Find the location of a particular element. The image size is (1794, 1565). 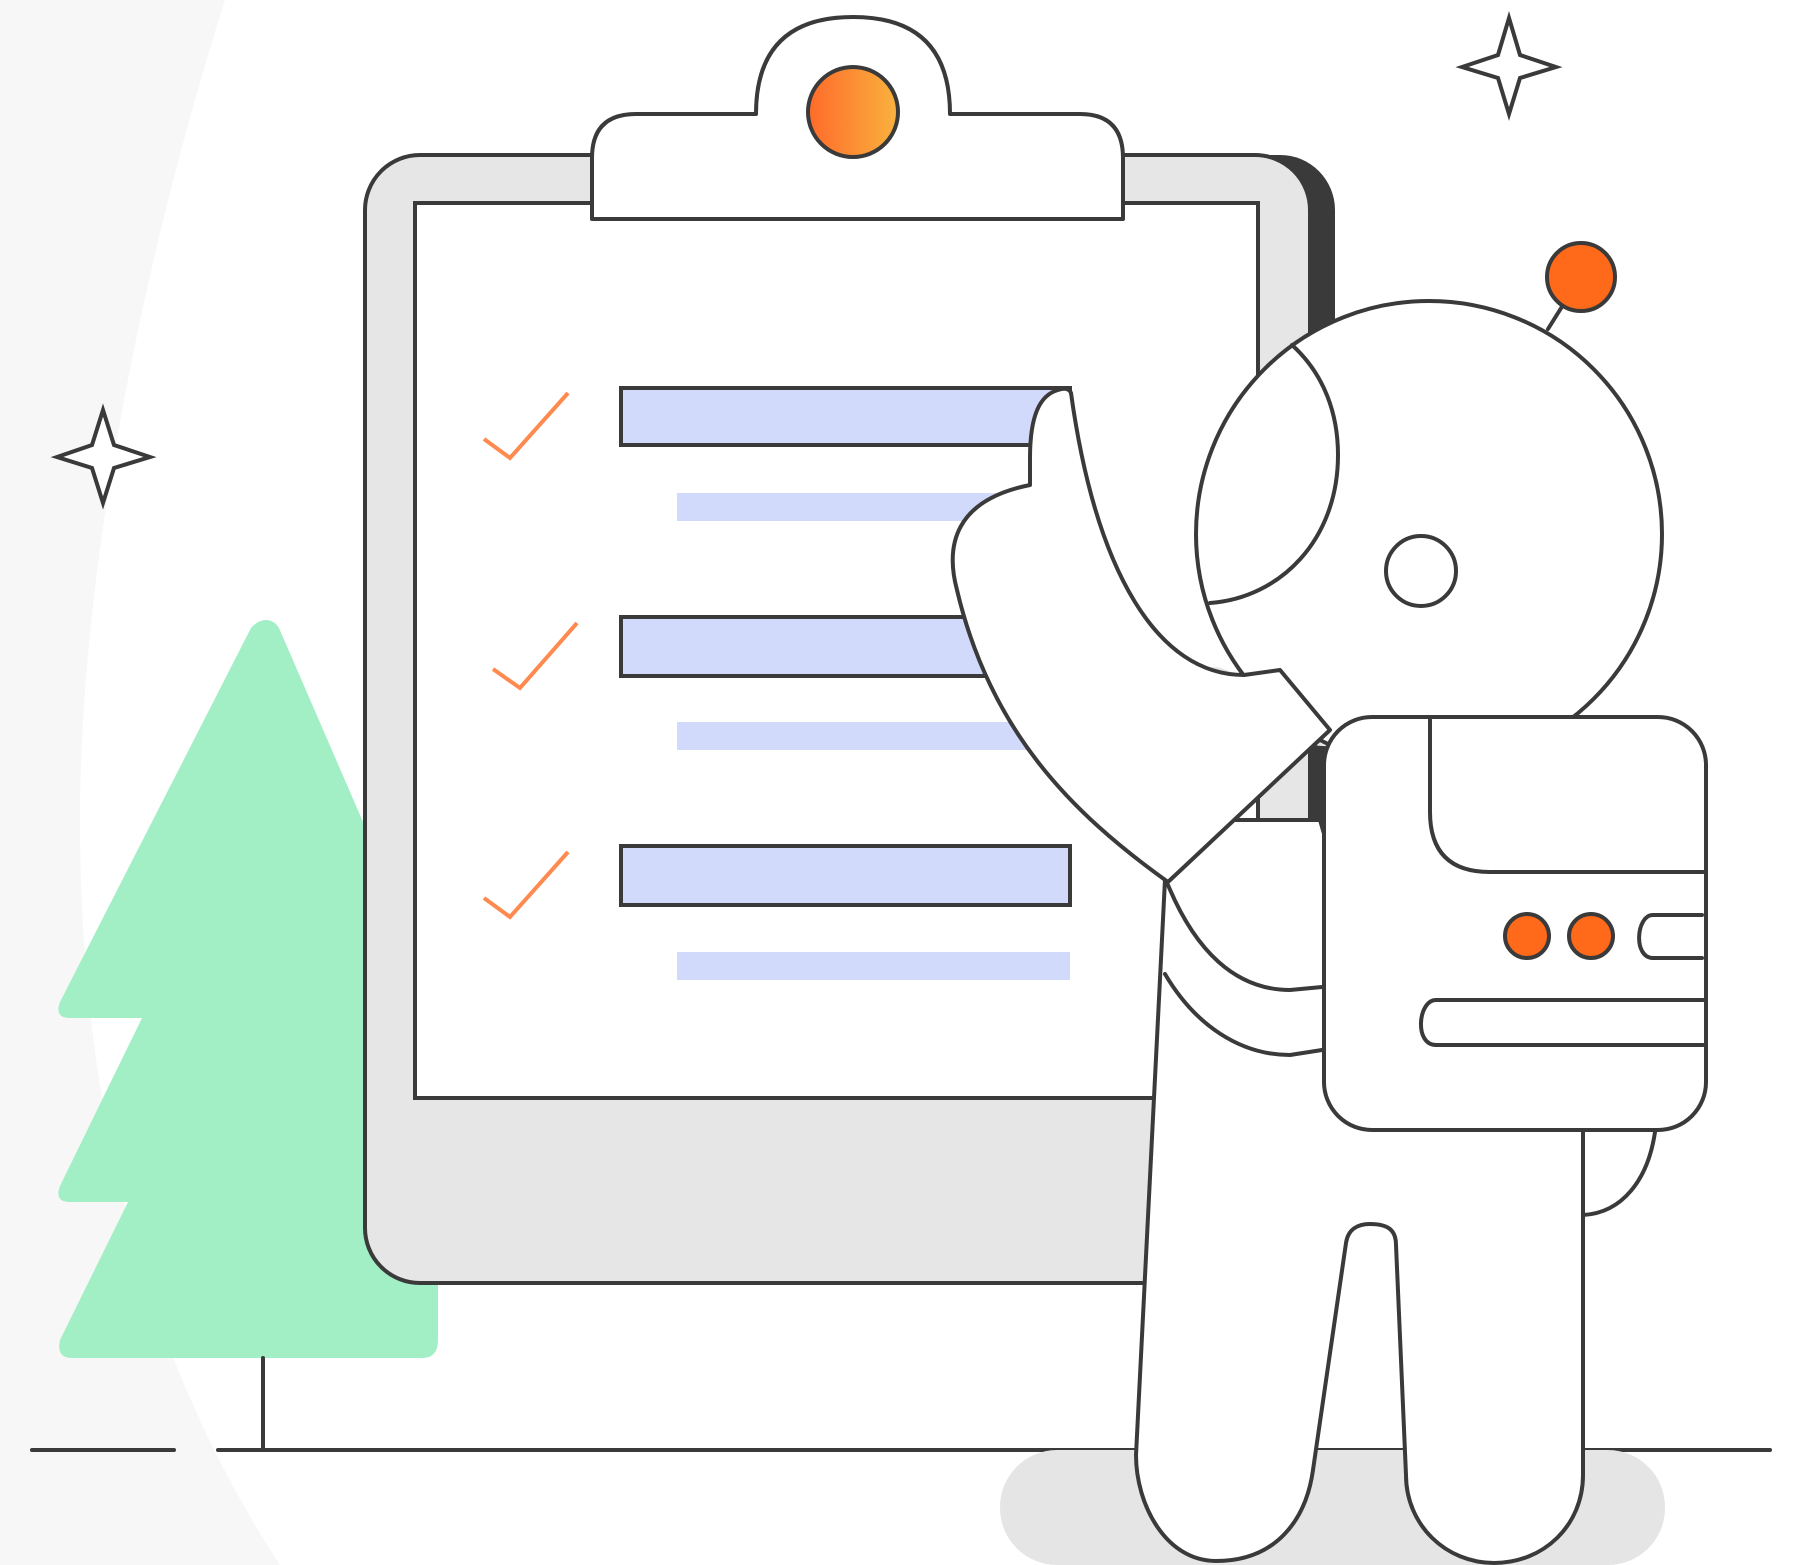

antenna-tip is located at coordinates (1581, 277).